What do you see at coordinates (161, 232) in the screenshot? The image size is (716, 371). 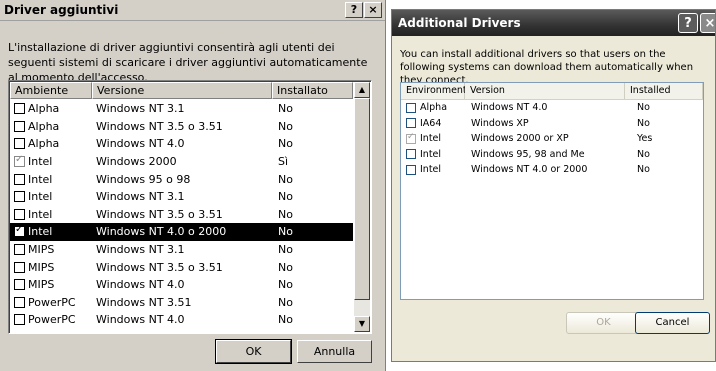 I see `cell-versione: Windows NT 4.0 o 2000` at bounding box center [161, 232].